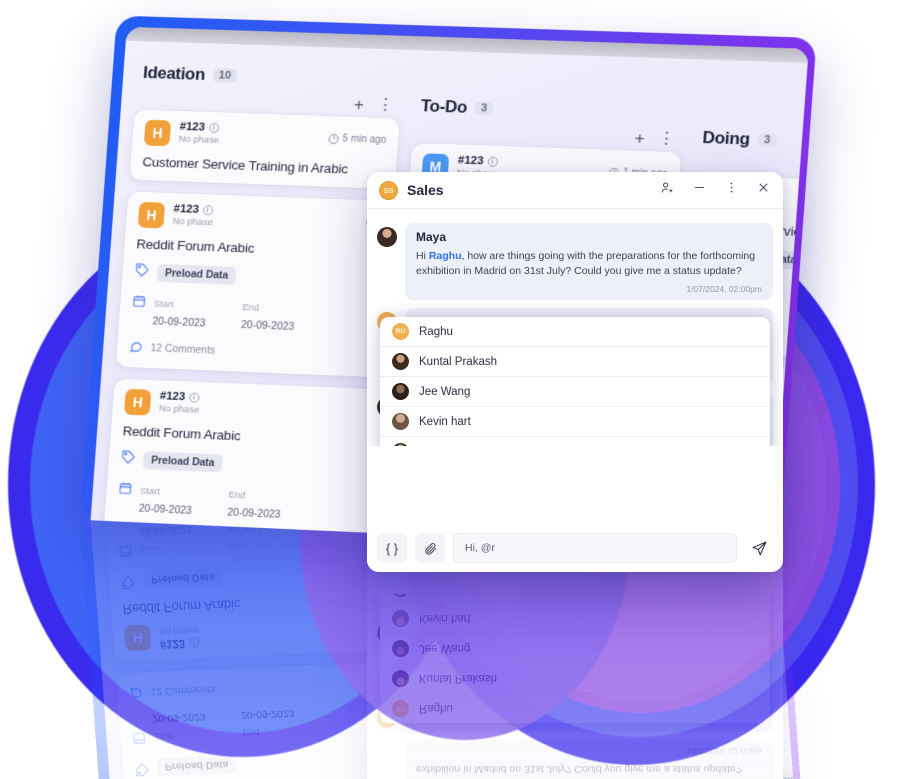  Describe the element at coordinates (575, 422) in the screenshot. I see `list-item: Kevin hart` at that location.